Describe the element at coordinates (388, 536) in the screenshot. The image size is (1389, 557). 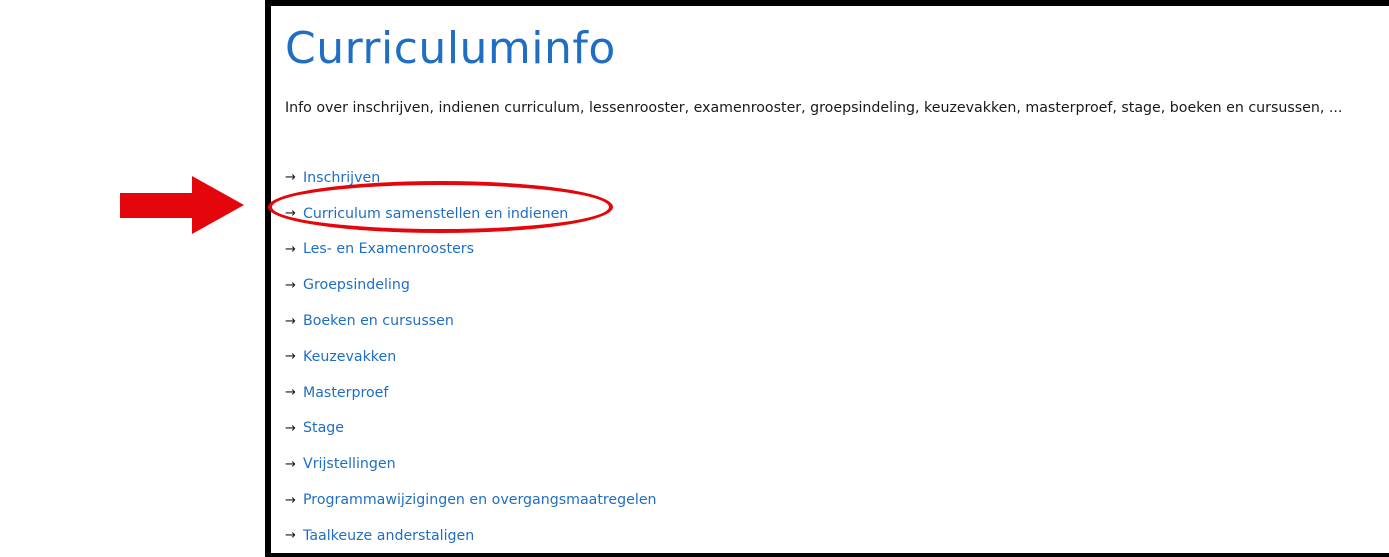
I see `link-label: Taalkeuze anderstaligen` at that location.